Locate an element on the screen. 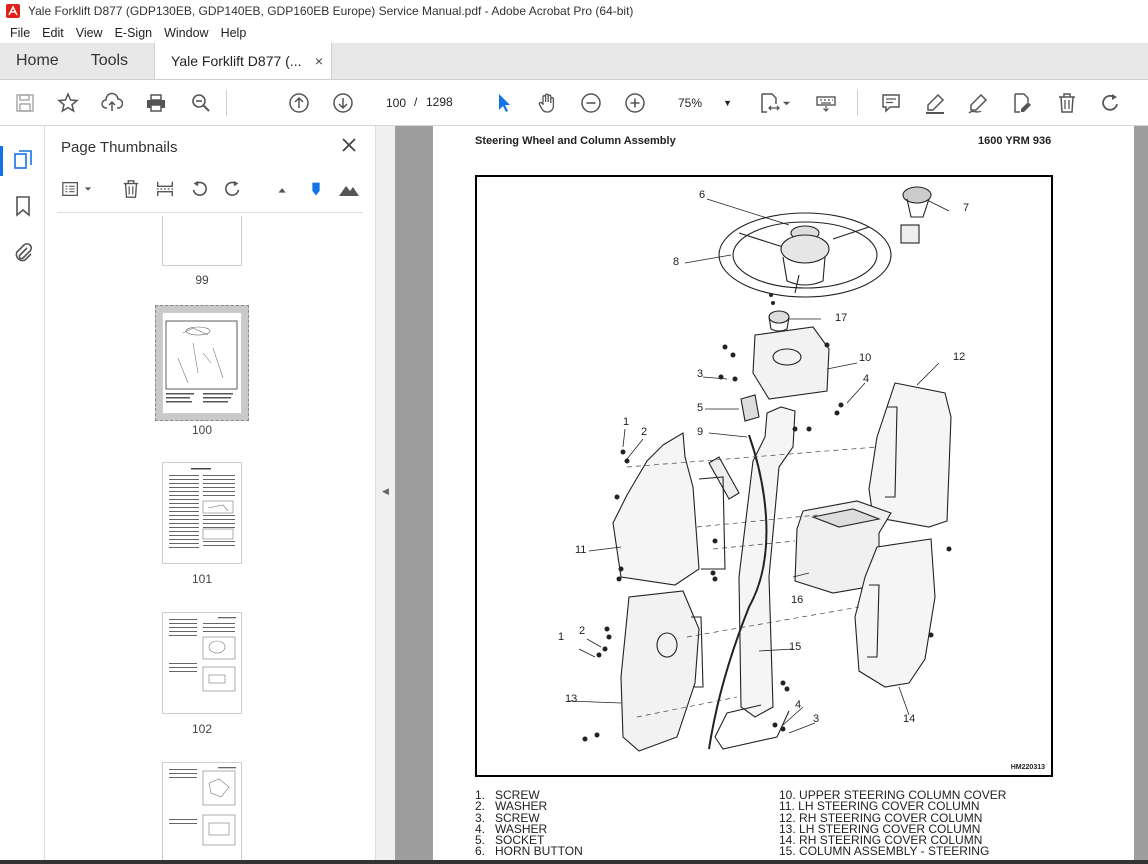 Image resolution: width=1148 pixels, height=864 pixels. draw-icon is located at coordinates (978, 103).